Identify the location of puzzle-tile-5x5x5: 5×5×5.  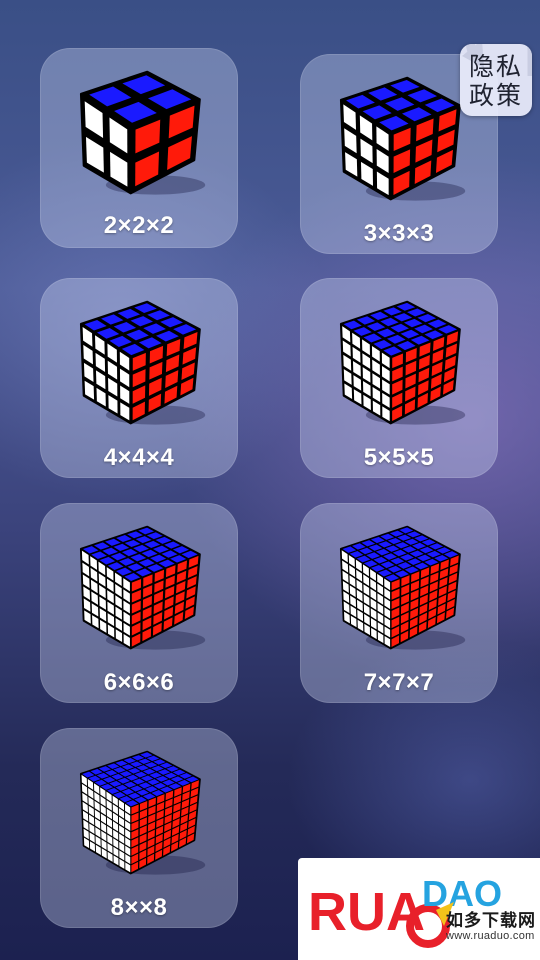
(399, 378).